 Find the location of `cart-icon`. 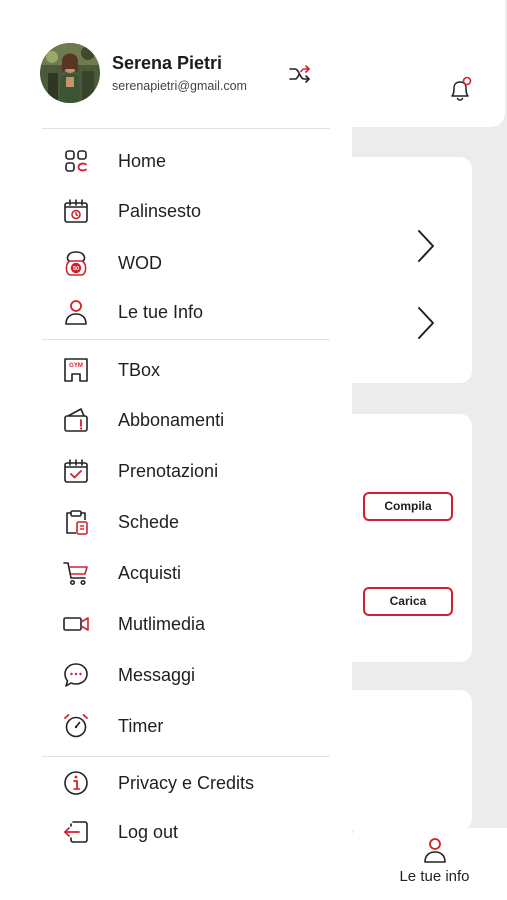

cart-icon is located at coordinates (75, 574).